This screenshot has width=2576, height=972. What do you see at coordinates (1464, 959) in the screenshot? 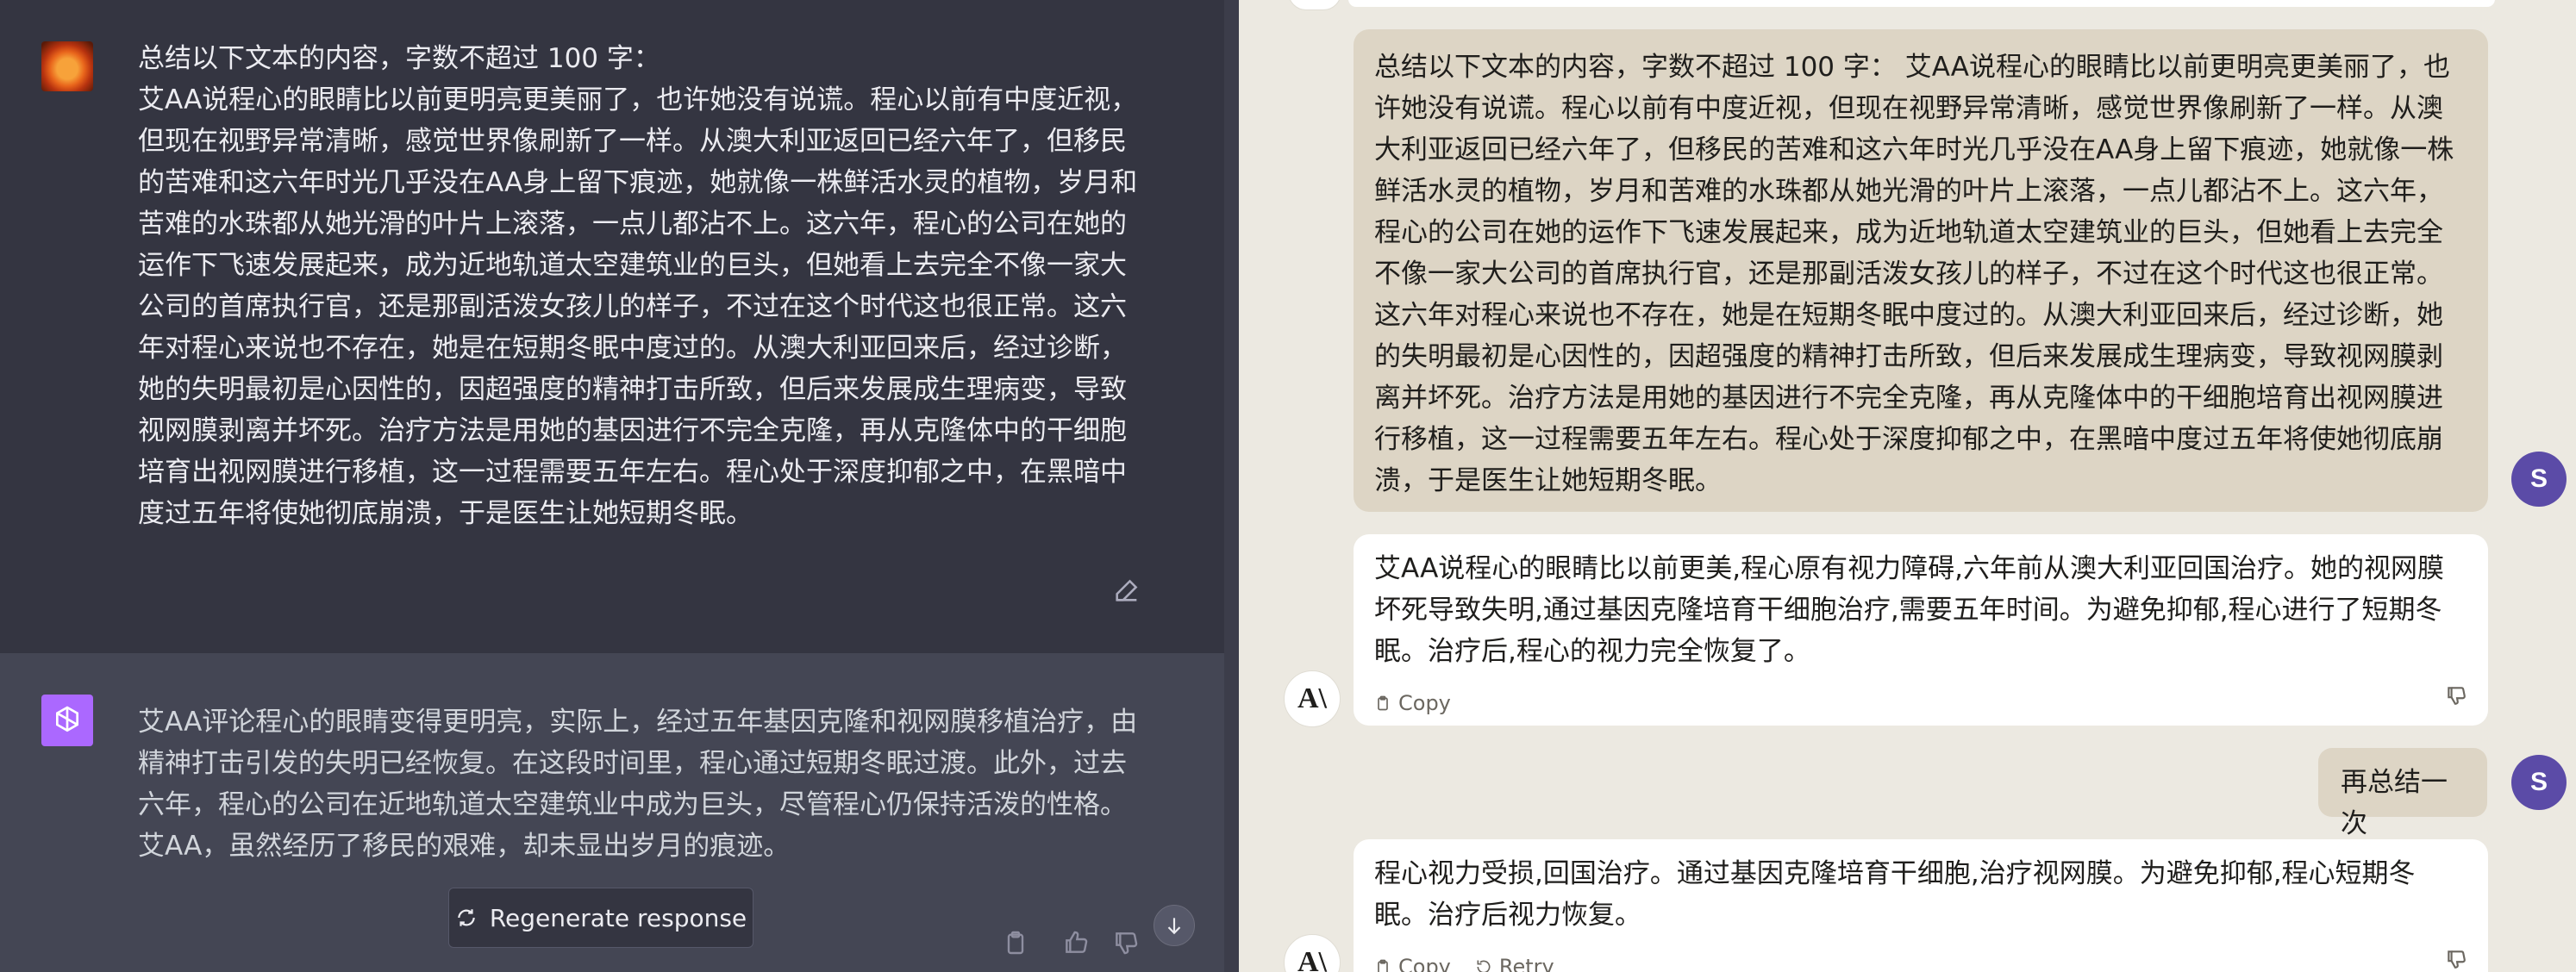
I see `message-actions-2: Copy Retry` at bounding box center [1464, 959].